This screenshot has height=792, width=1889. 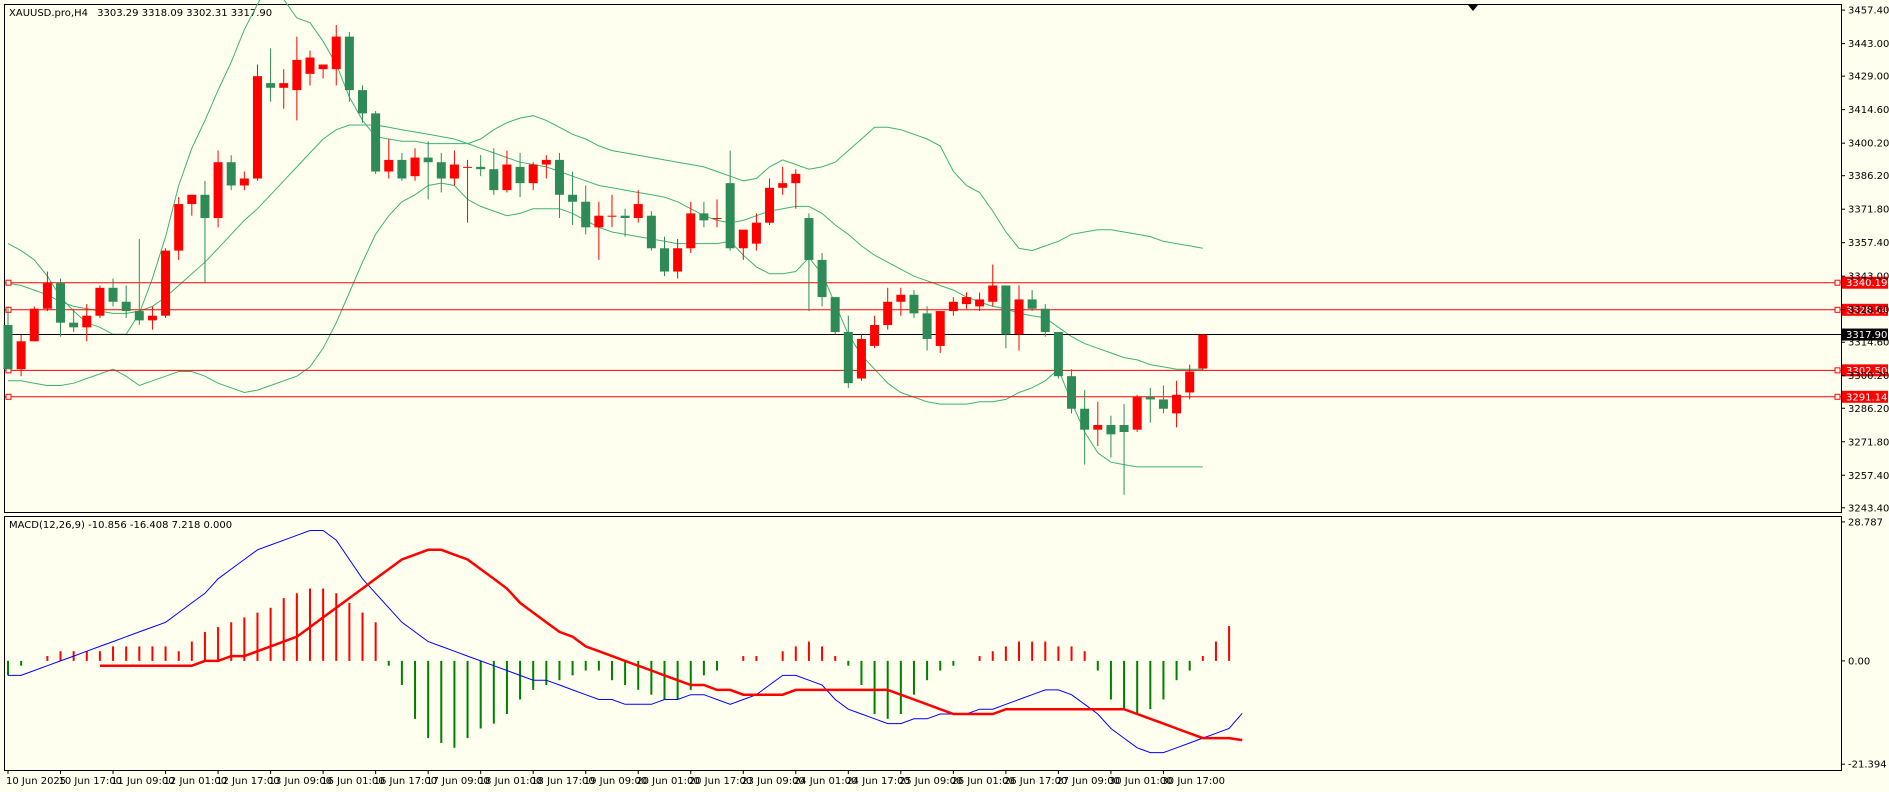 What do you see at coordinates (1868, 110) in the screenshot?
I see `price-axis-label: 3414.60` at bounding box center [1868, 110].